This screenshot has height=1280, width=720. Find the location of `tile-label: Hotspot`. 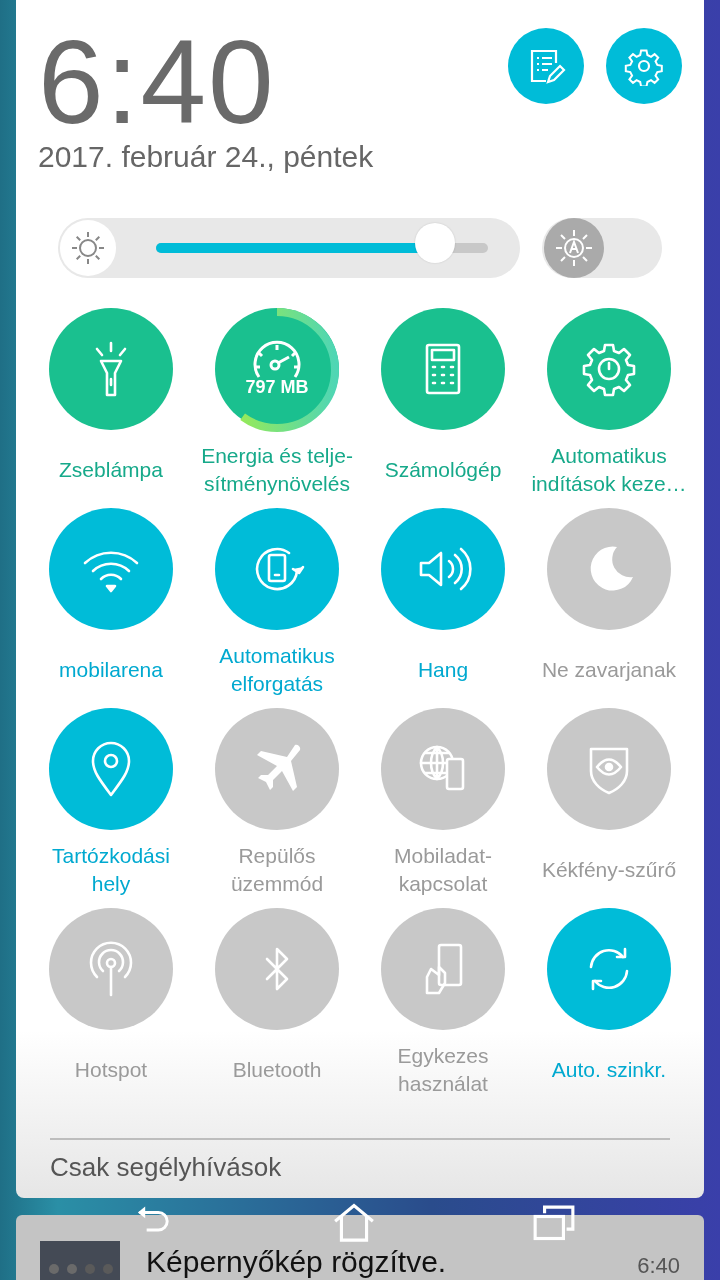

tile-label: Hotspot is located at coordinates (111, 1070).